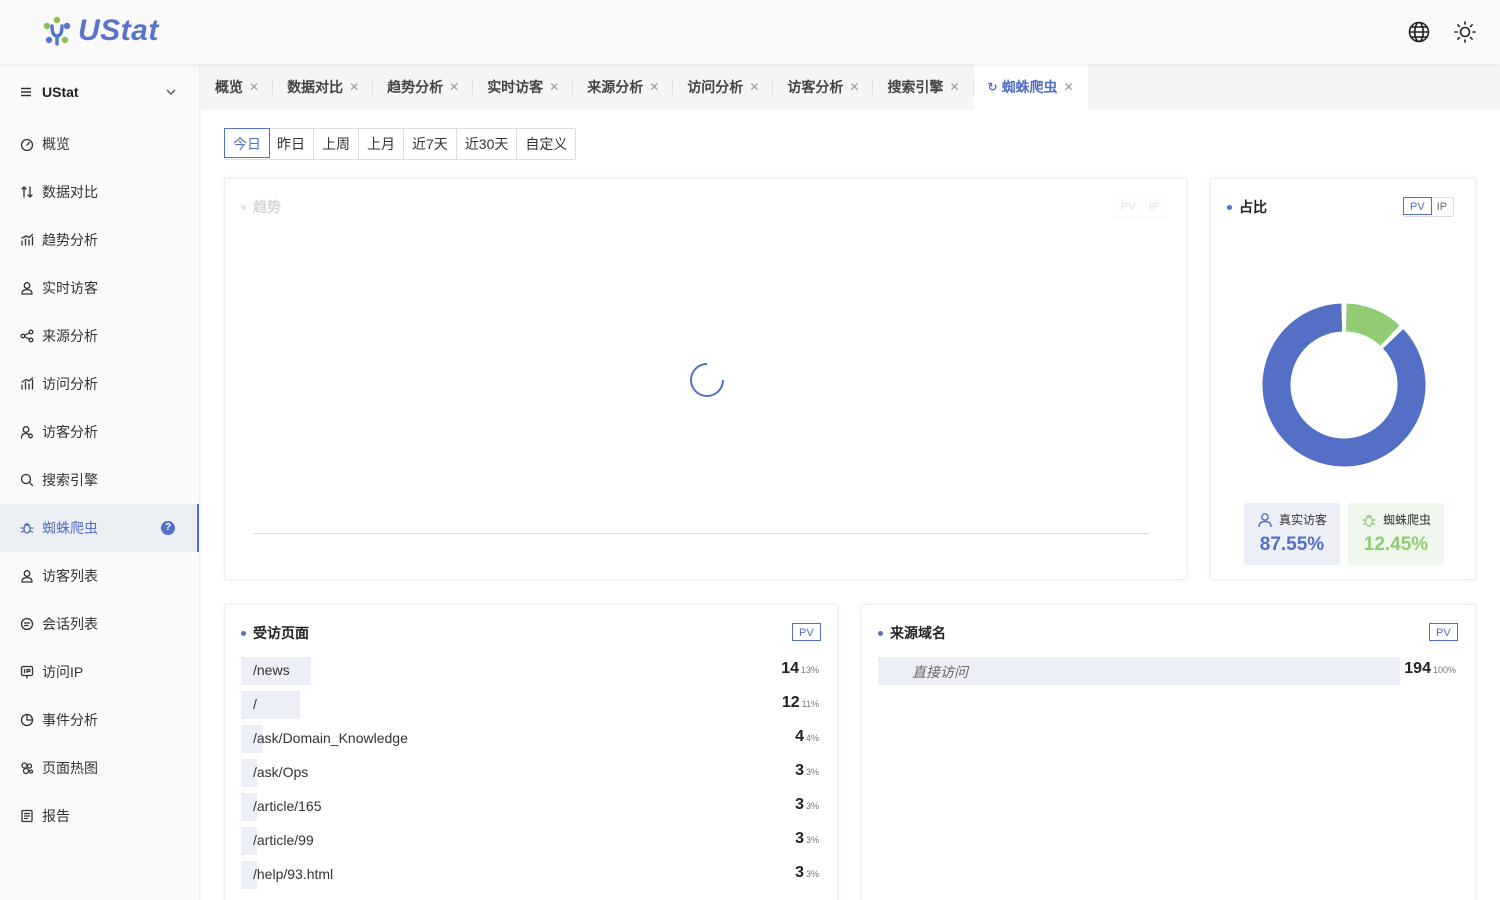 This screenshot has width=1500, height=900. What do you see at coordinates (1344, 385) in the screenshot?
I see `donut-slice-real-visitors` at bounding box center [1344, 385].